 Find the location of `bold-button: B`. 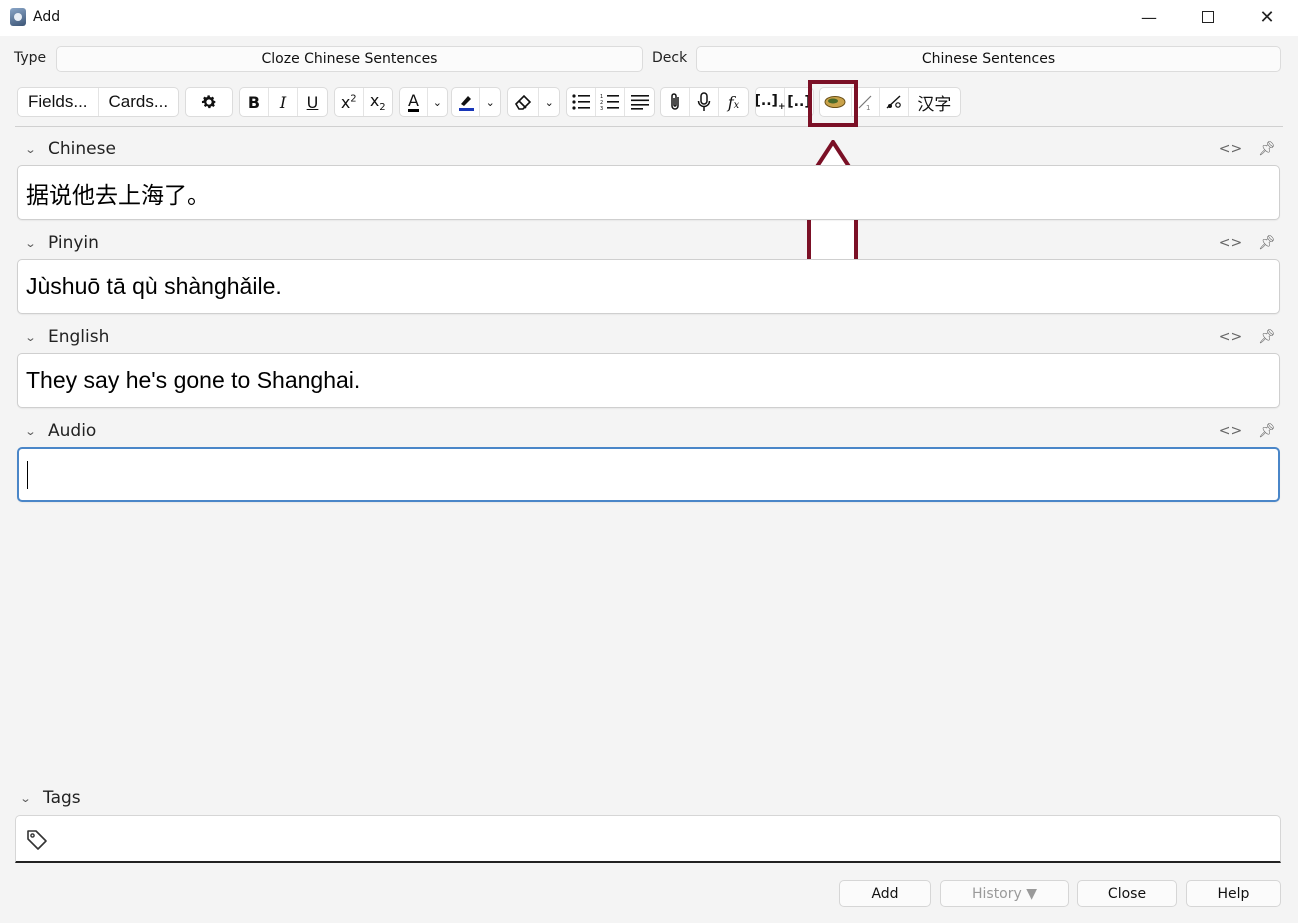

bold-button: B is located at coordinates (254, 102).